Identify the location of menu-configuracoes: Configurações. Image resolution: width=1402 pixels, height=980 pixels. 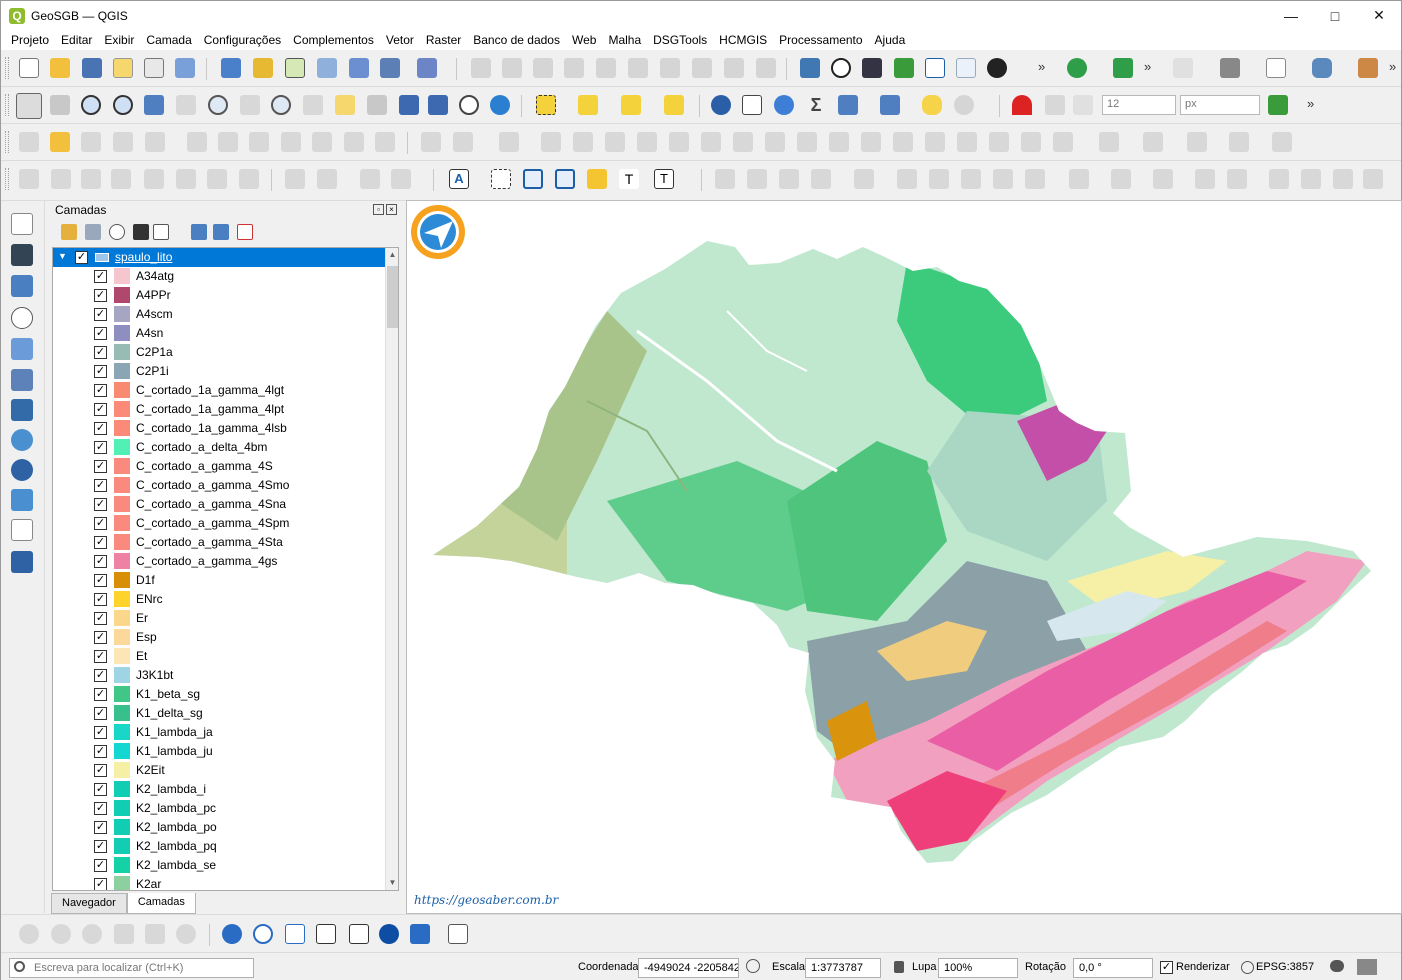
(242, 40).